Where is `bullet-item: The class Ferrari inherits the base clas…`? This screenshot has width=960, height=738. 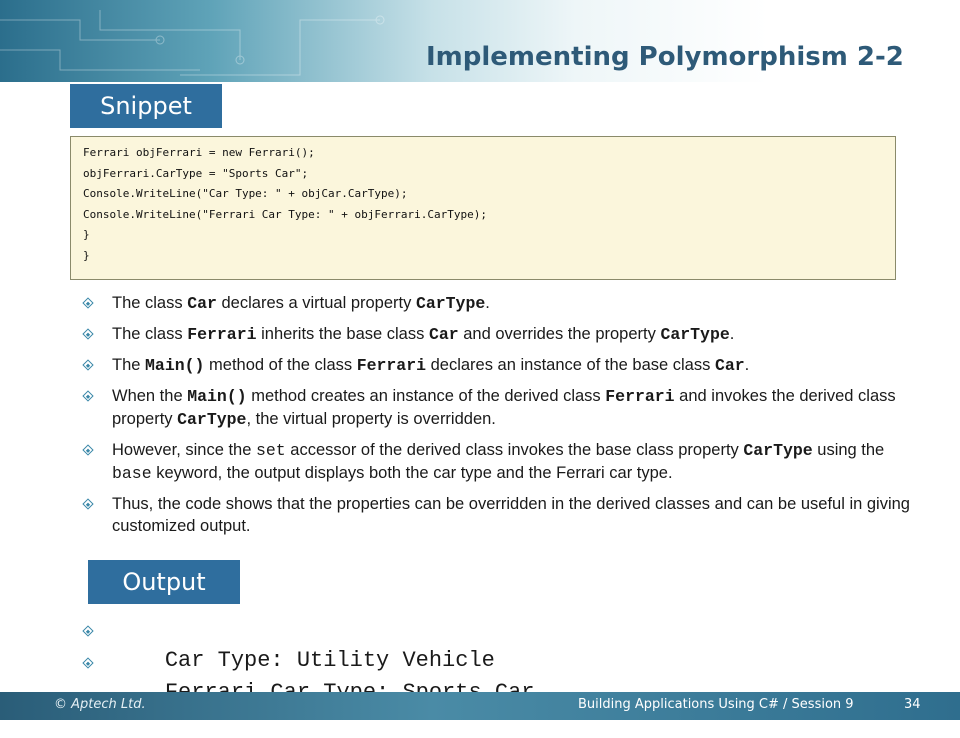 bullet-item: The class Ferrari inherits the base clas… is located at coordinates (495, 334).